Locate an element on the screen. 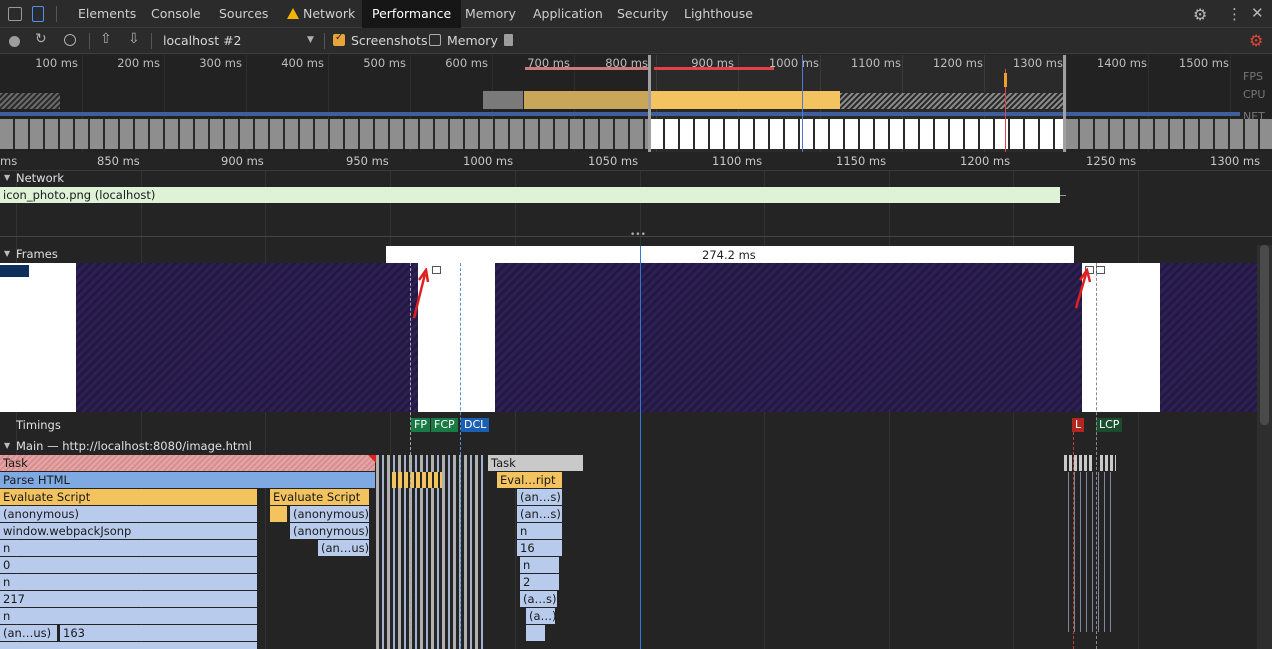 Image resolution: width=1272 pixels, height=649 pixels. flame-call-16: 16 is located at coordinates (540, 548).